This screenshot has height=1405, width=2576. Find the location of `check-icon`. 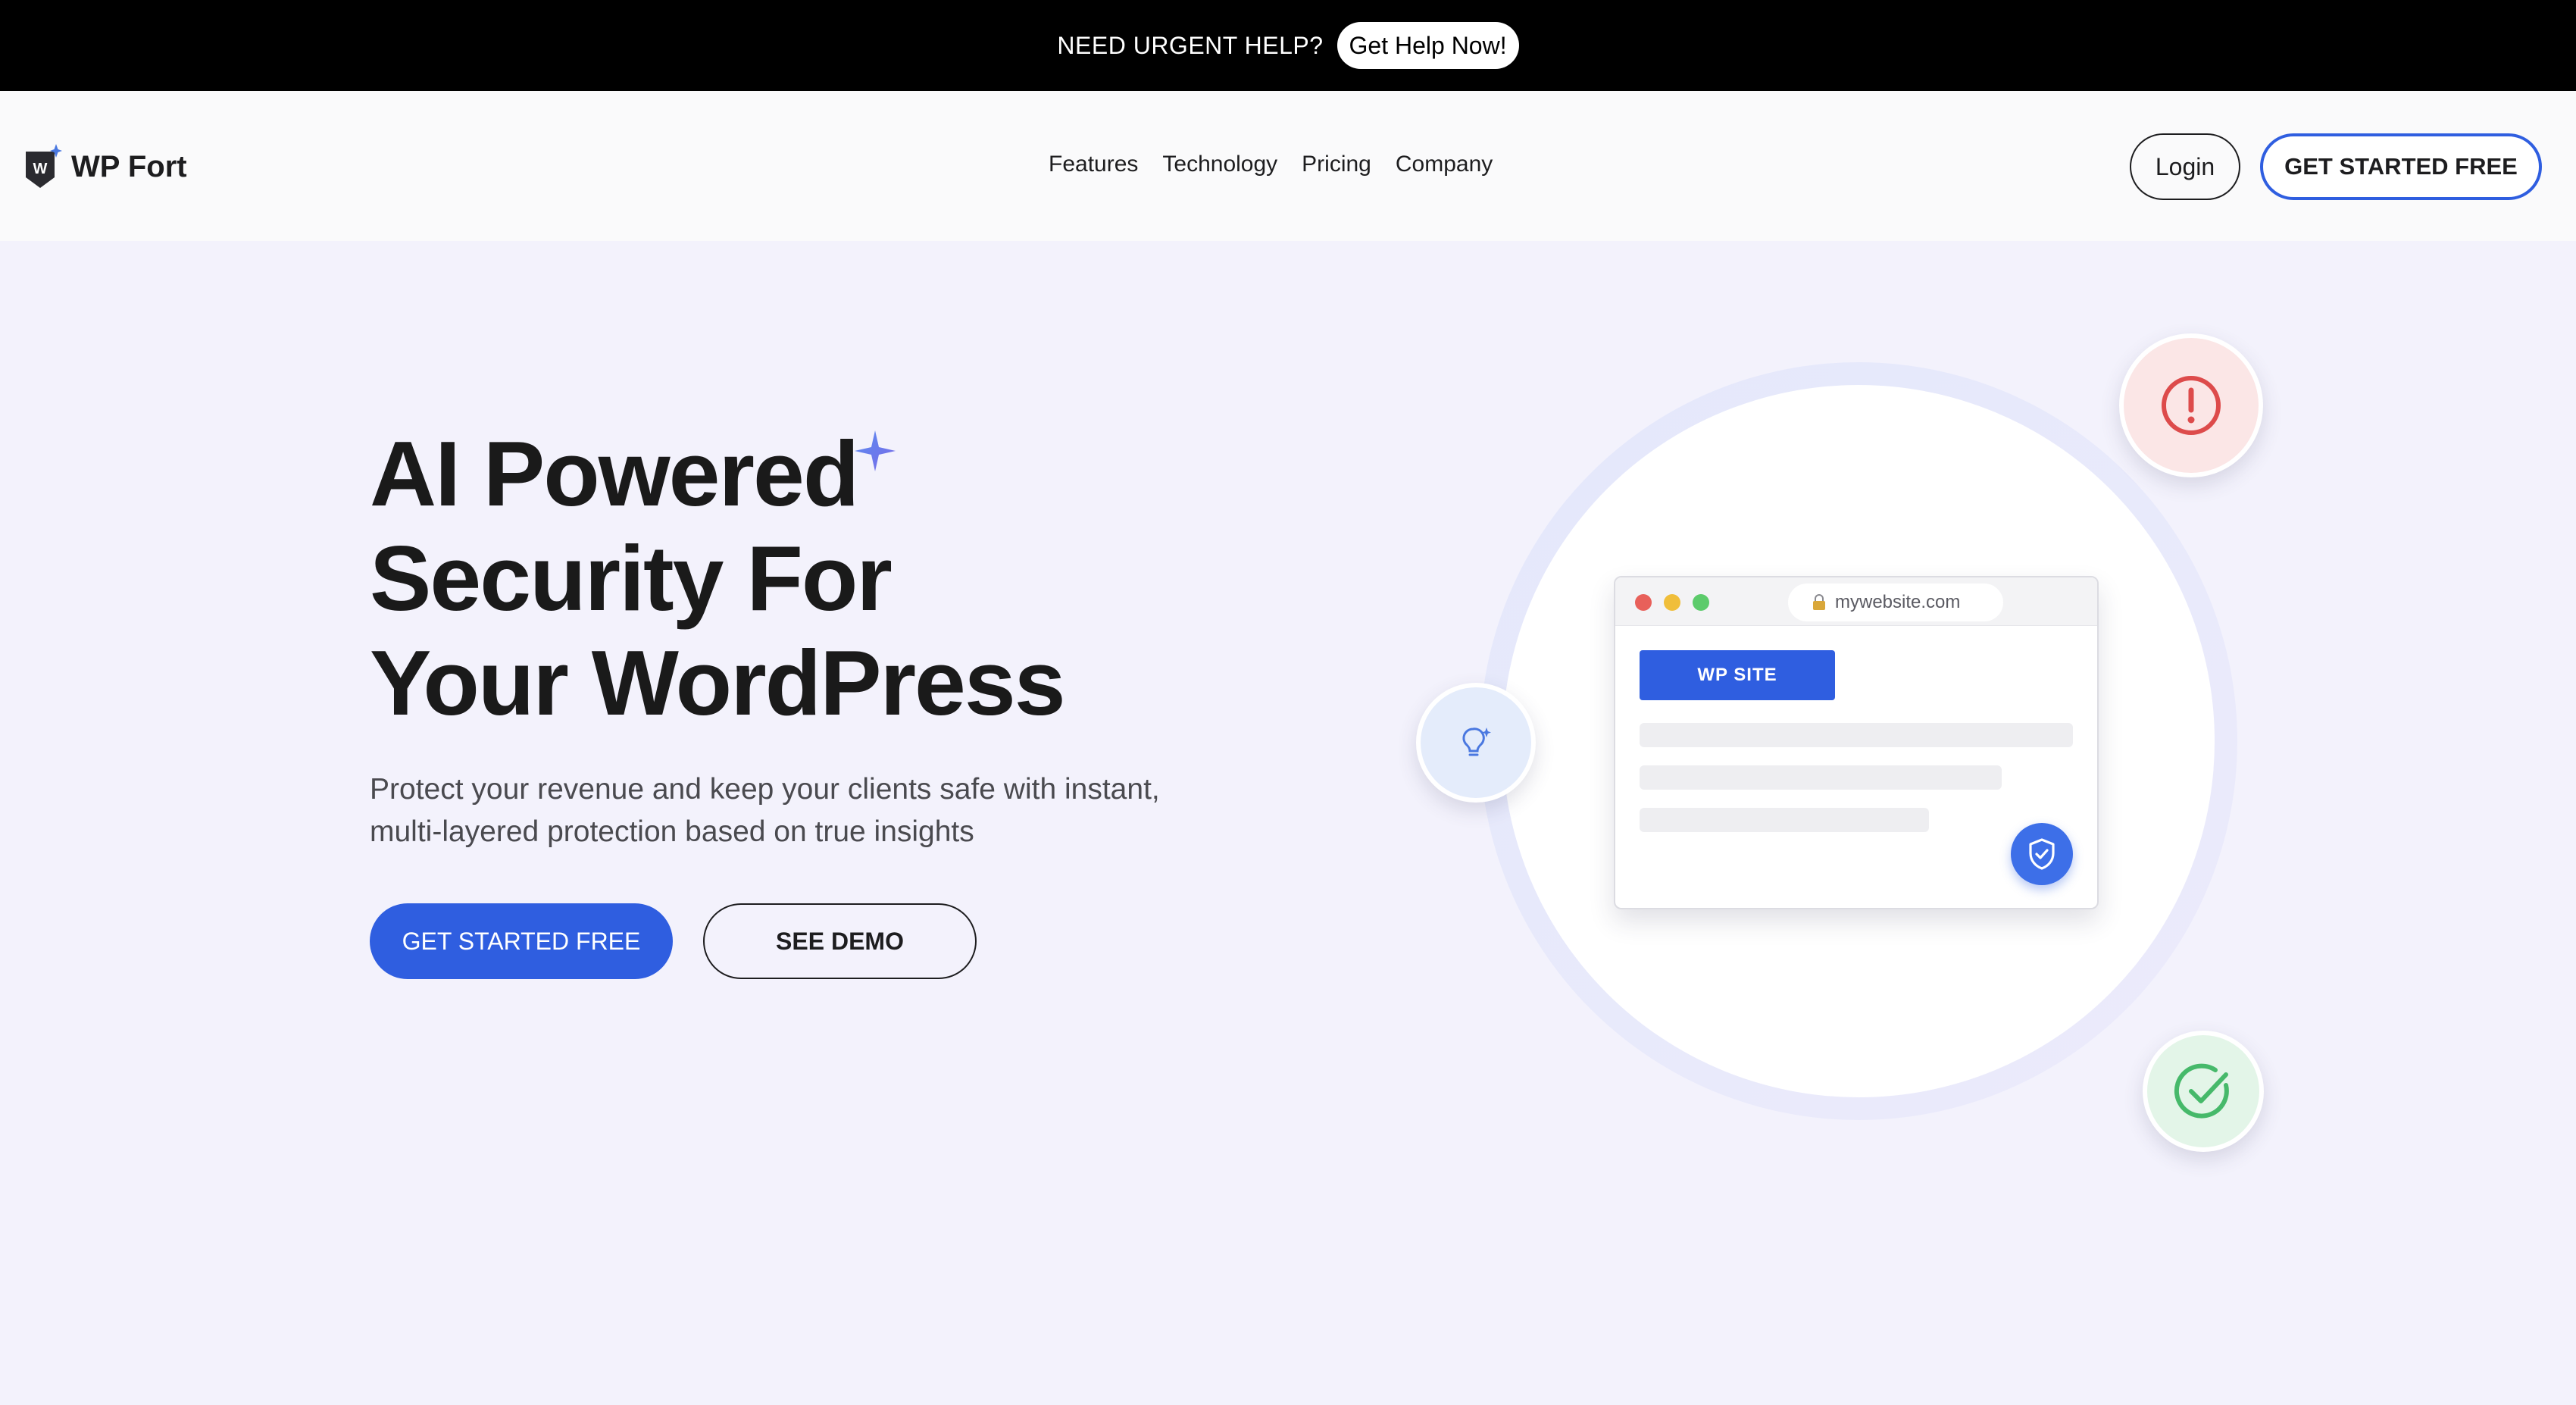

check-icon is located at coordinates (2204, 1091).